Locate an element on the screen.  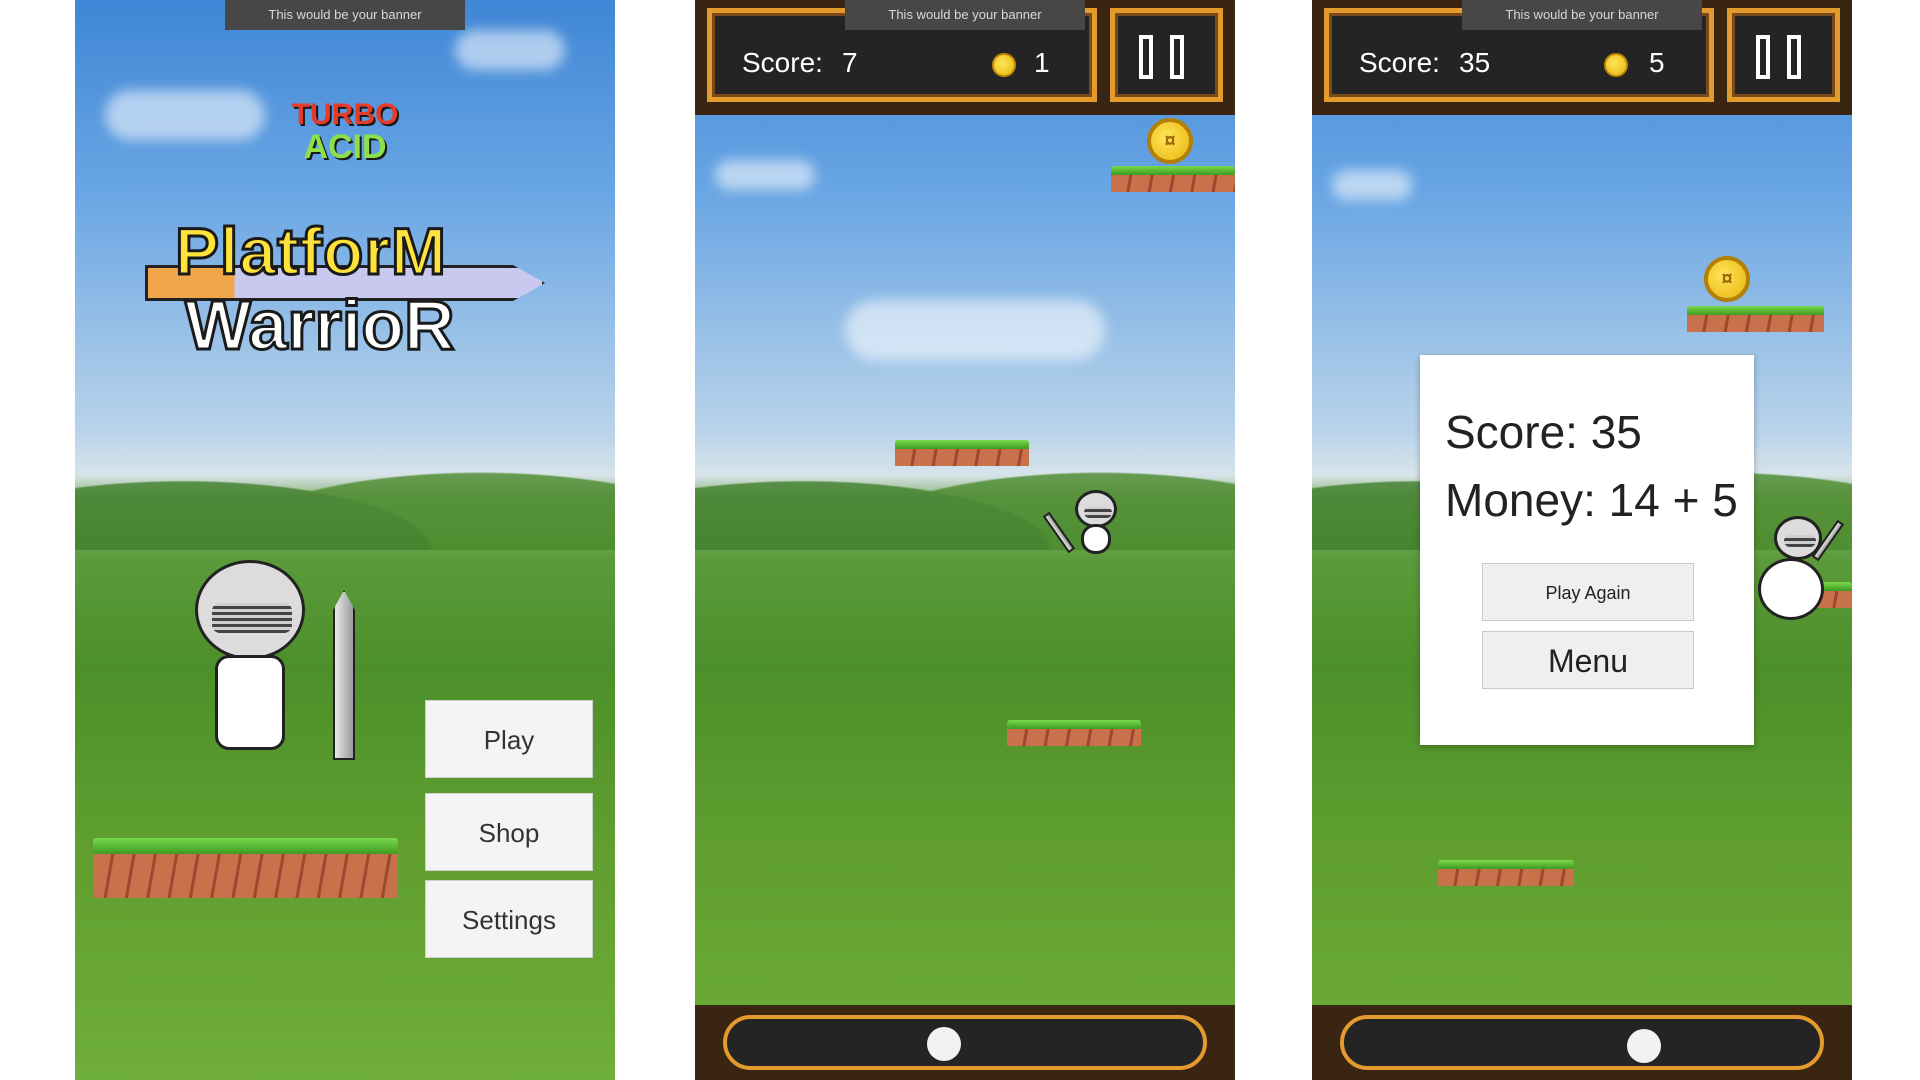
logo-top-text: TURBO is located at coordinates (345, 114).